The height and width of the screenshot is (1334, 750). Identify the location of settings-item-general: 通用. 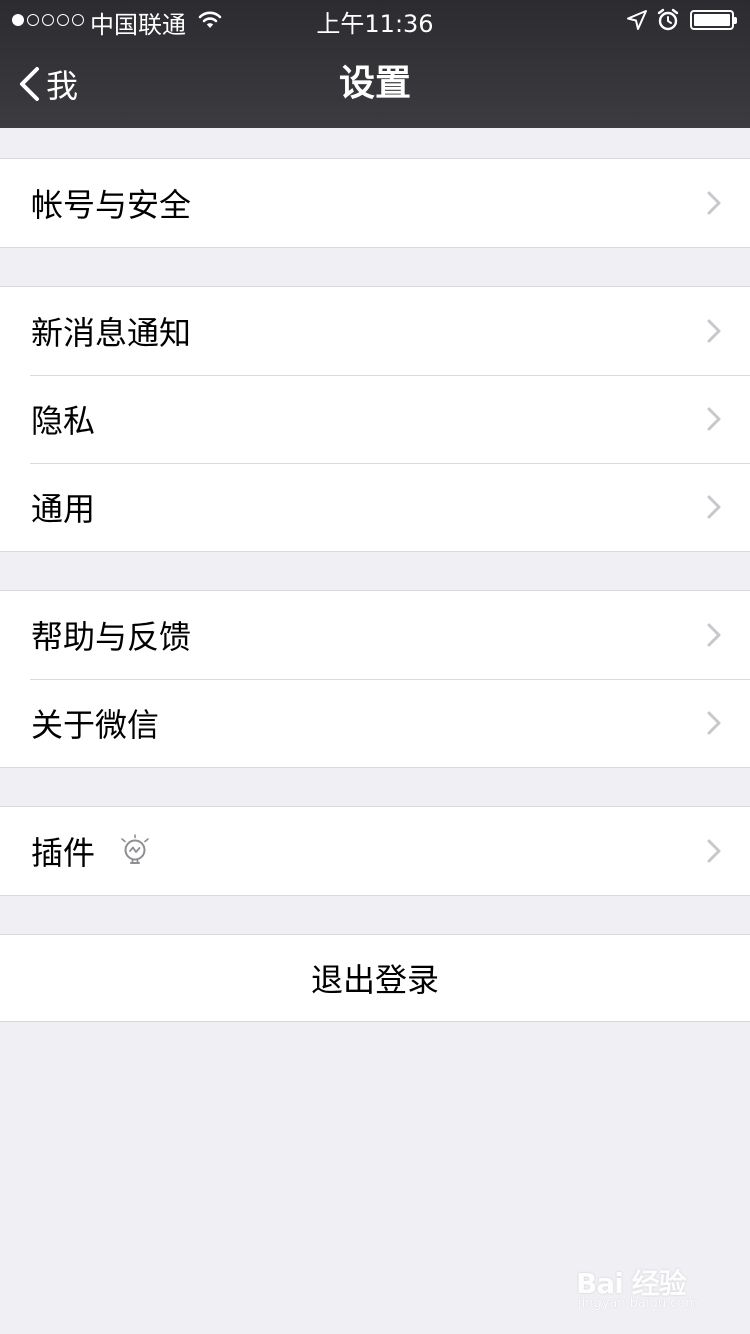
(375, 507).